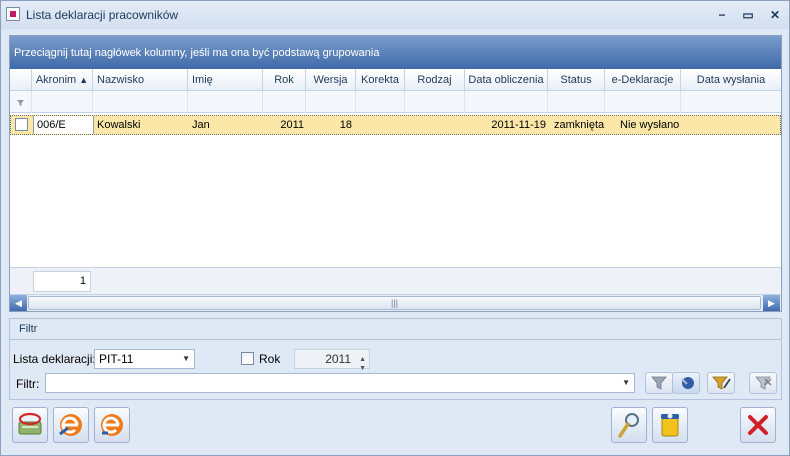  What do you see at coordinates (21, 102) in the screenshot?
I see `filter-row-icon` at bounding box center [21, 102].